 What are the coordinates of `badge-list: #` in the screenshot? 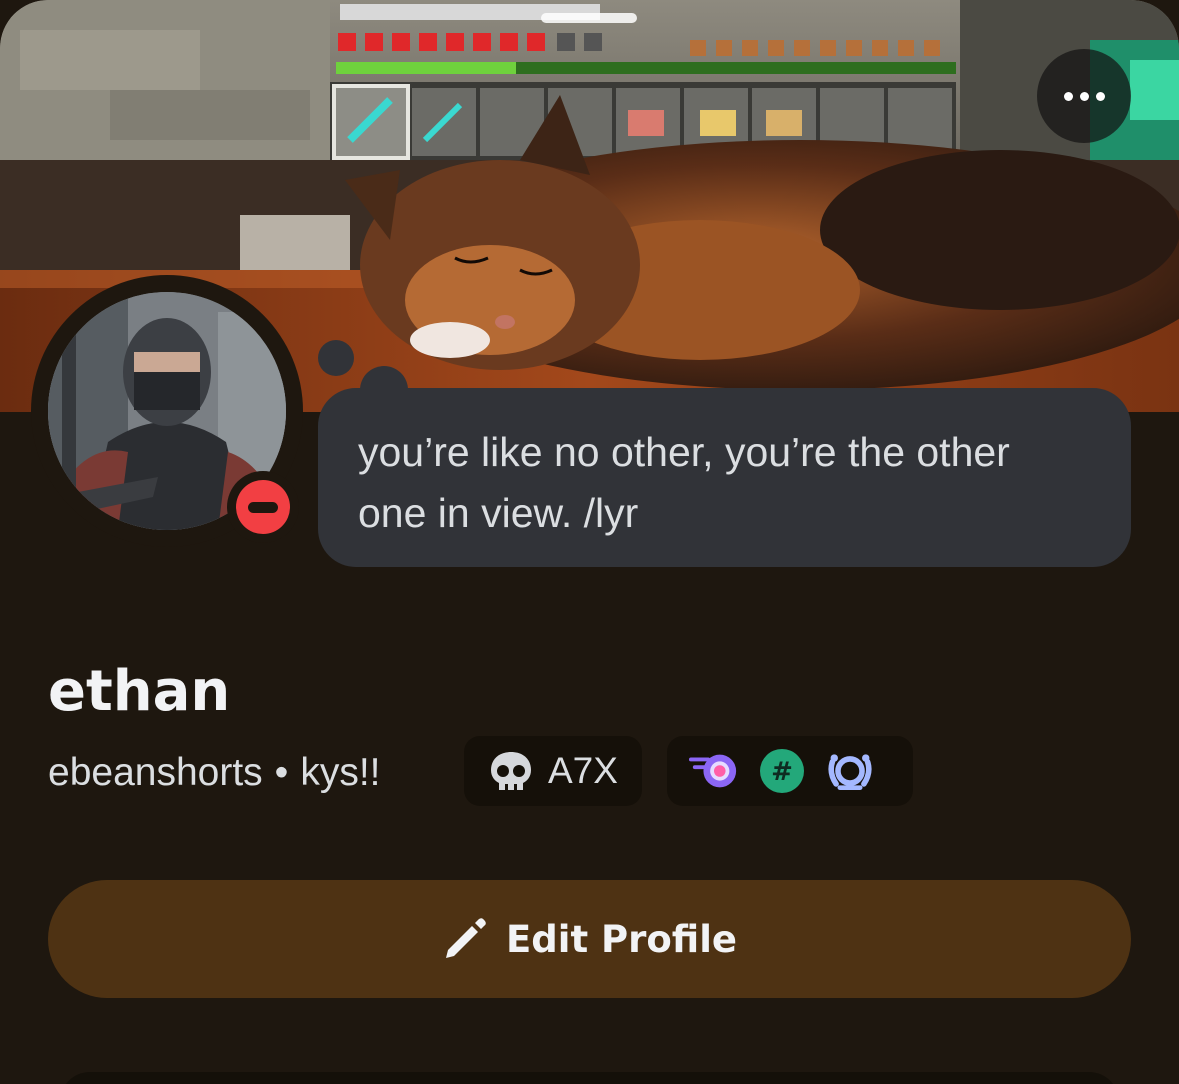 It's located at (790, 771).